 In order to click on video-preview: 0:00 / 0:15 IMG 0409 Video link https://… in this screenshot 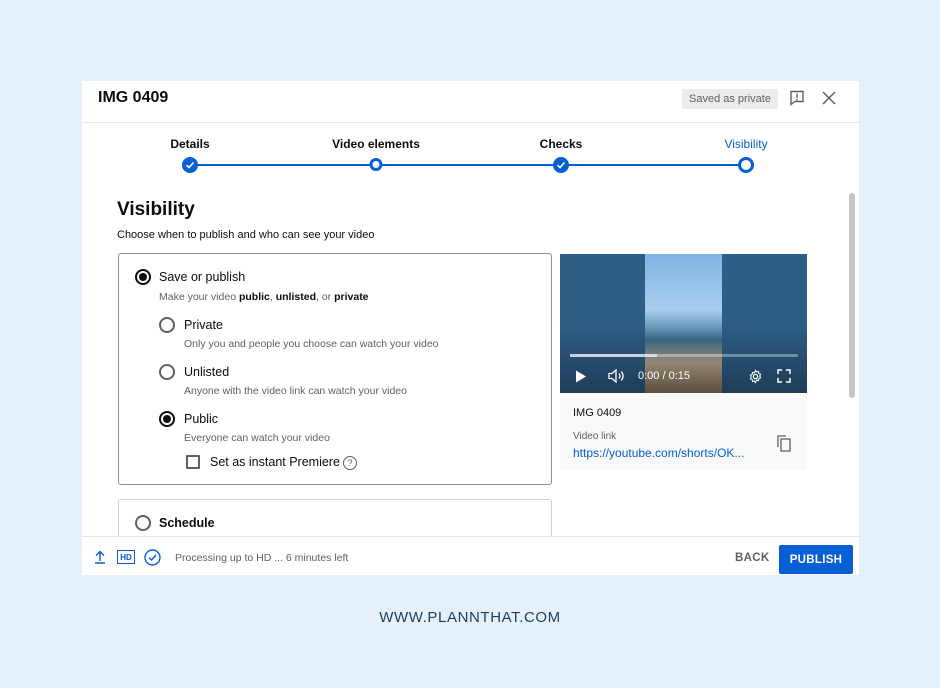, I will do `click(683, 362)`.